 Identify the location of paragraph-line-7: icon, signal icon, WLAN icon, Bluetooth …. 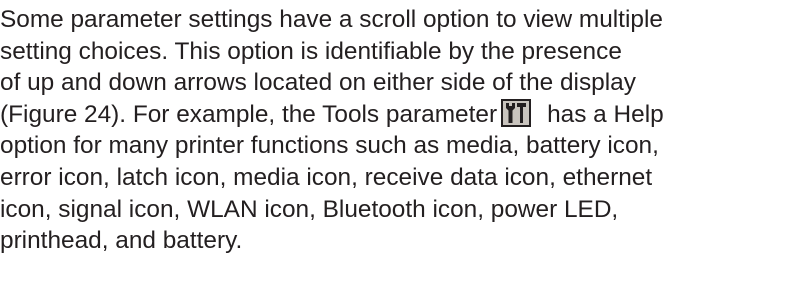
(309, 209).